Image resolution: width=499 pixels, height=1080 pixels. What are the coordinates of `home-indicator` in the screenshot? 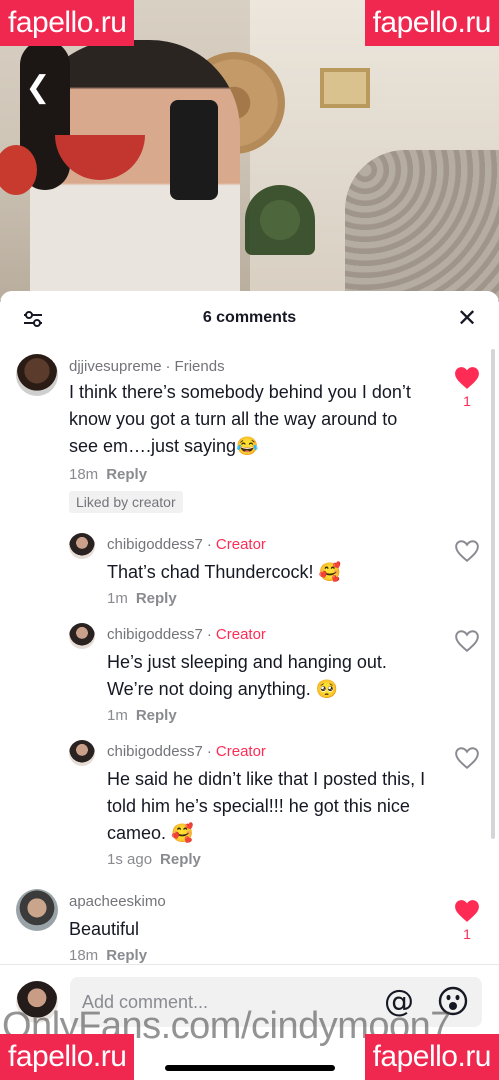 It's located at (250, 1068).